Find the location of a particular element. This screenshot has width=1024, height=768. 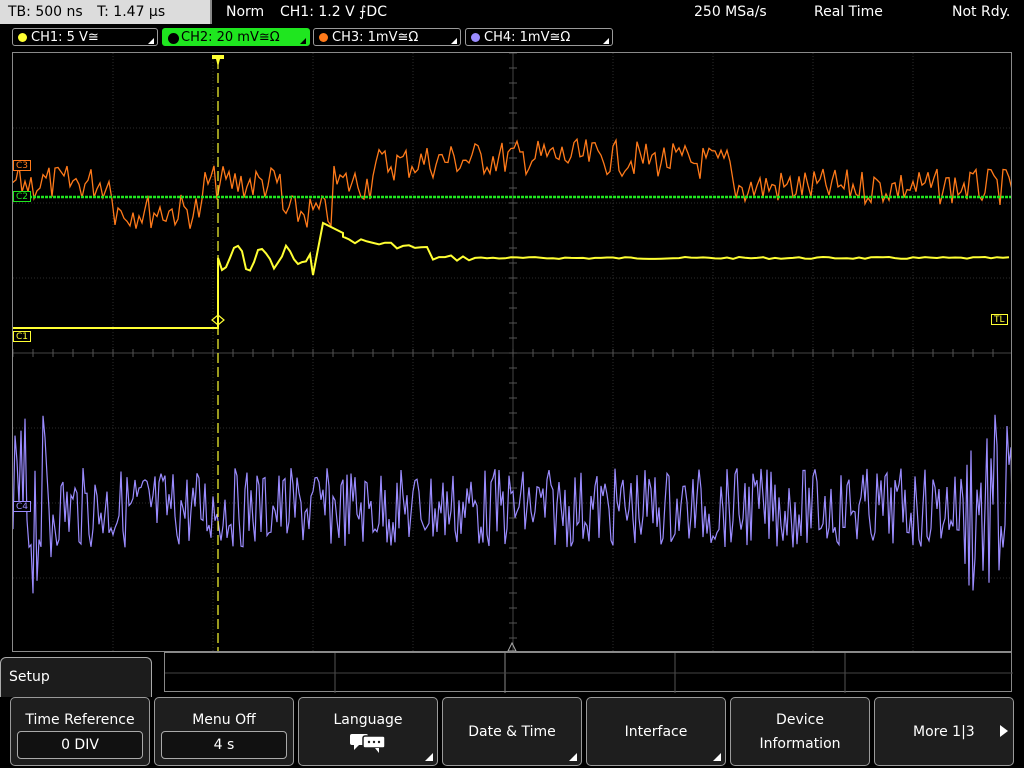

overview-strip-grid is located at coordinates (589, 673).